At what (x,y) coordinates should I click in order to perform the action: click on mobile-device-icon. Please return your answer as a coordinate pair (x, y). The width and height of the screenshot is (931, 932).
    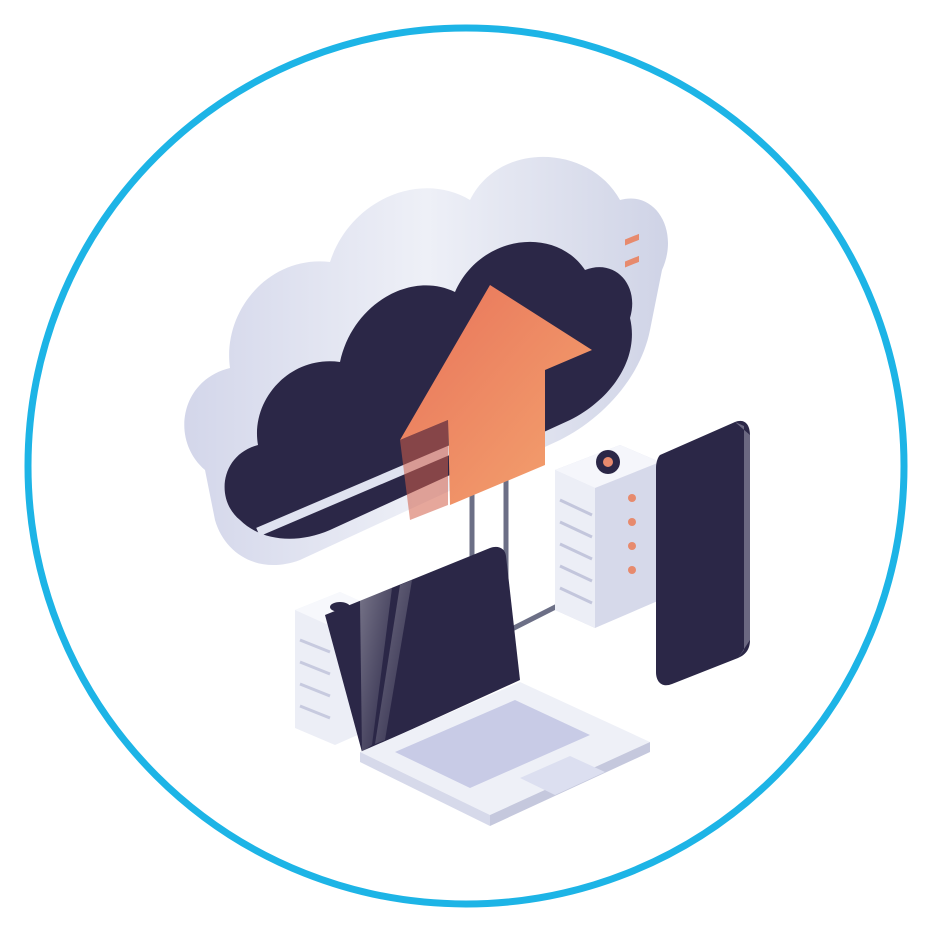
    Looking at the image, I should click on (703, 553).